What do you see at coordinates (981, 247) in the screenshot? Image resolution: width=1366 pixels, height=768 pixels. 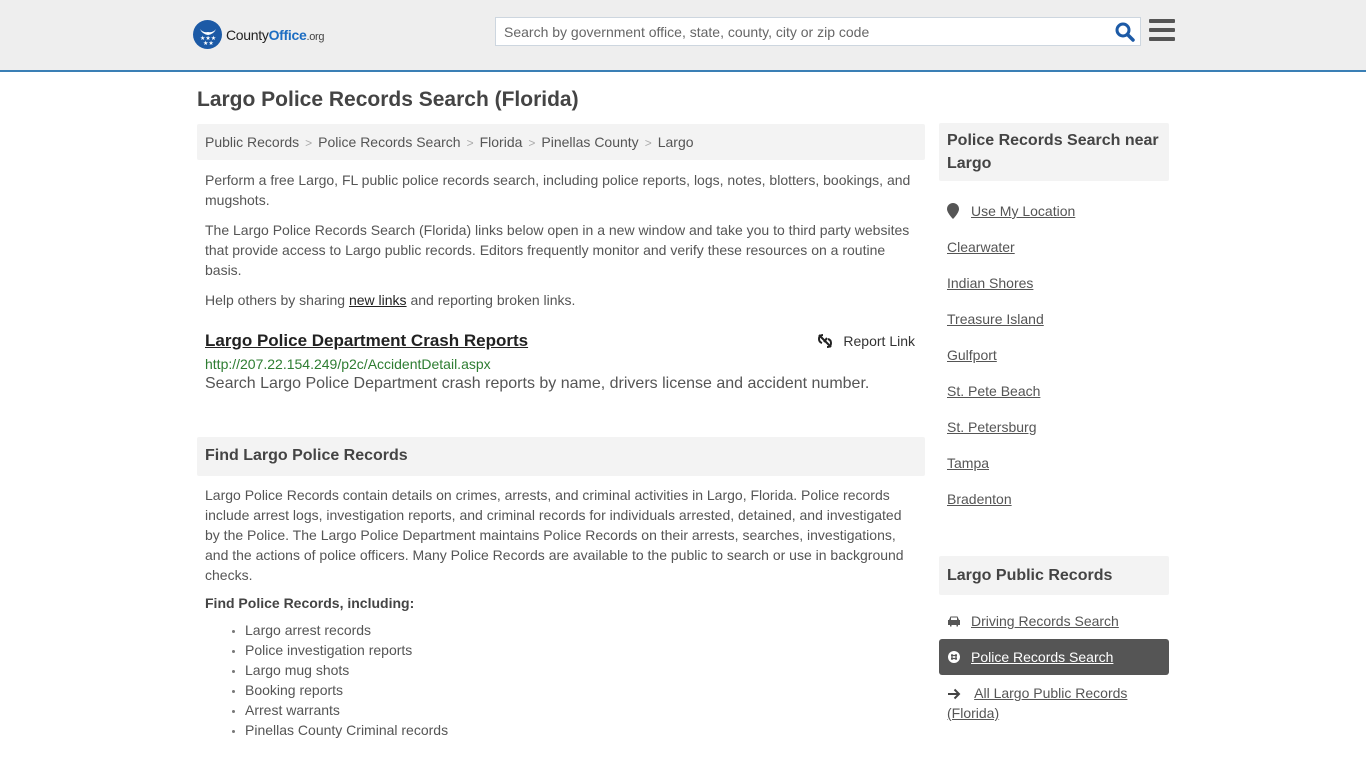 I see `nearby-link: Clearwater` at bounding box center [981, 247].